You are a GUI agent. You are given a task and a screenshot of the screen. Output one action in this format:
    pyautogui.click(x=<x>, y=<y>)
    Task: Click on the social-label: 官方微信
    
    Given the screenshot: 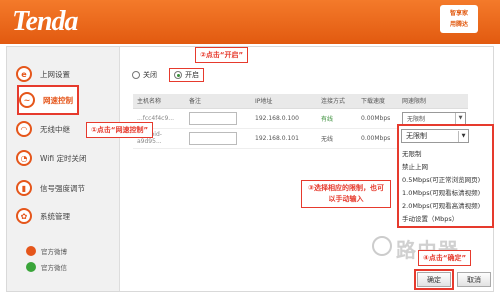 What is the action you would take?
    pyautogui.click(x=54, y=268)
    